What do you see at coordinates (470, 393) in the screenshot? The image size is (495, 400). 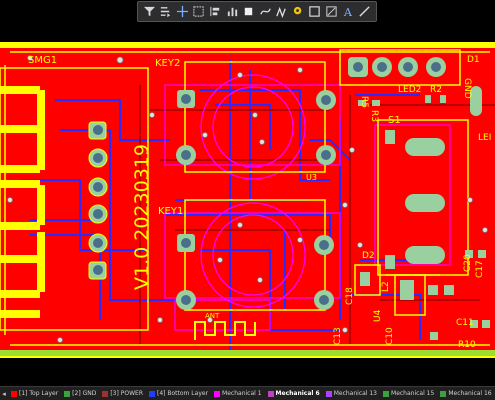 I see `layer-tab-label: Mechanical 16` at bounding box center [470, 393].